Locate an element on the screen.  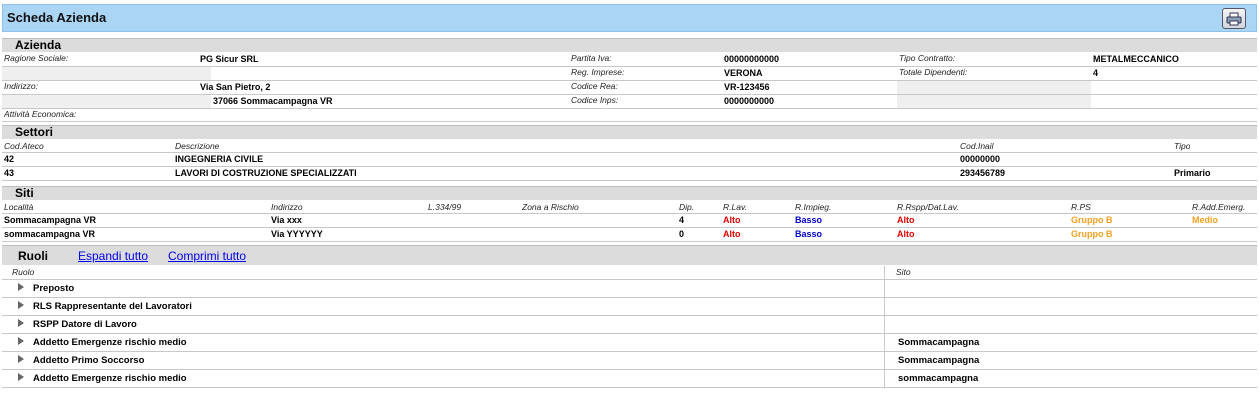
role-name: Addetto Primo Soccorso is located at coordinates (89, 360).